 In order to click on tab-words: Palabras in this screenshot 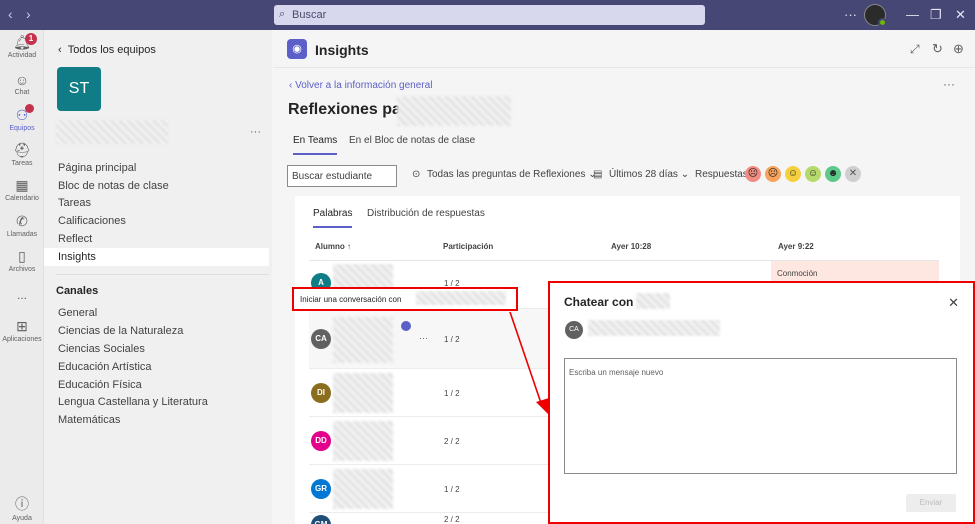, I will do `click(333, 218)`.